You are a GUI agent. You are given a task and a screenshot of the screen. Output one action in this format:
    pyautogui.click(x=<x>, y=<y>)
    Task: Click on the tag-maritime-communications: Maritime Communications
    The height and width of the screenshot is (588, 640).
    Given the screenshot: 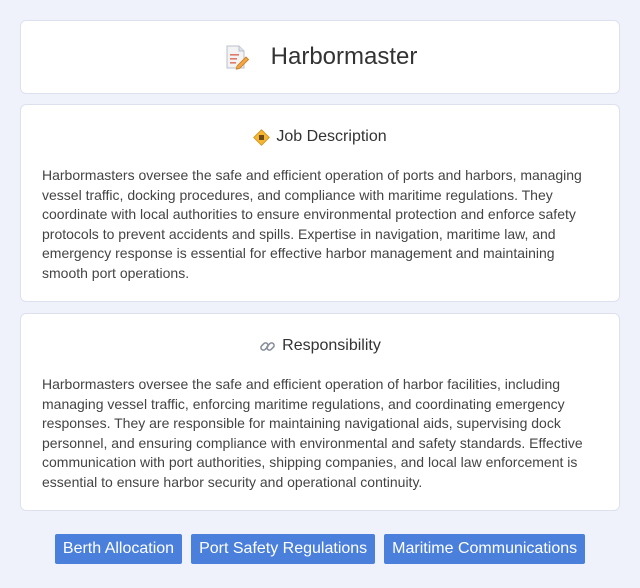 What is the action you would take?
    pyautogui.click(x=485, y=549)
    